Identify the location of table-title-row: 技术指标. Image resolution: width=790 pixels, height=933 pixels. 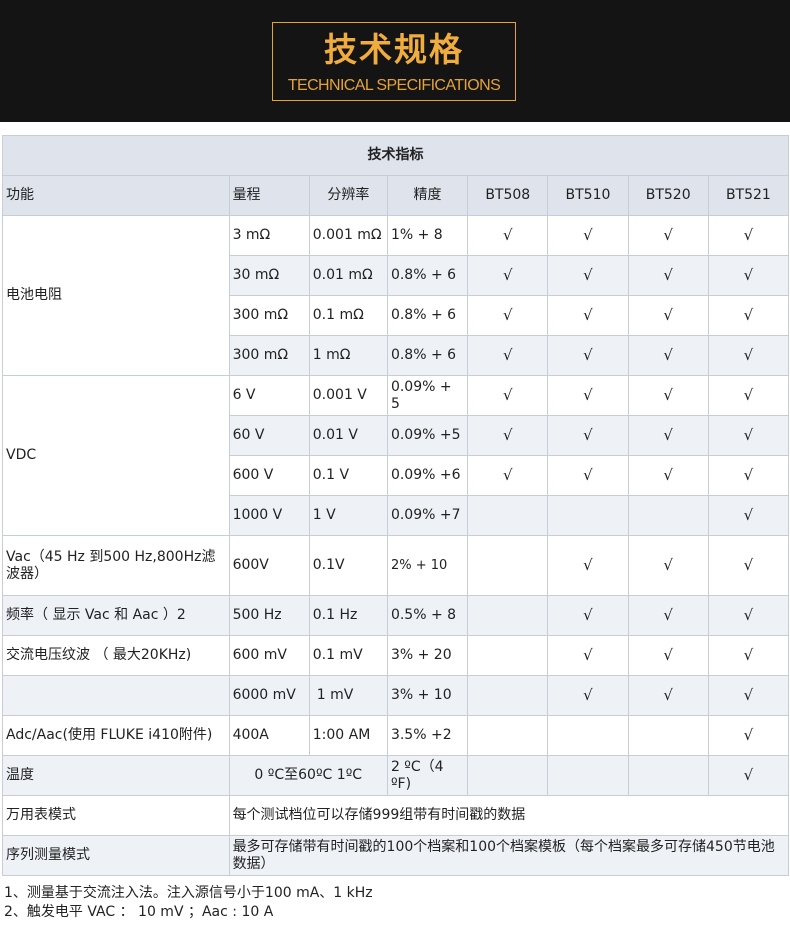
(395, 155).